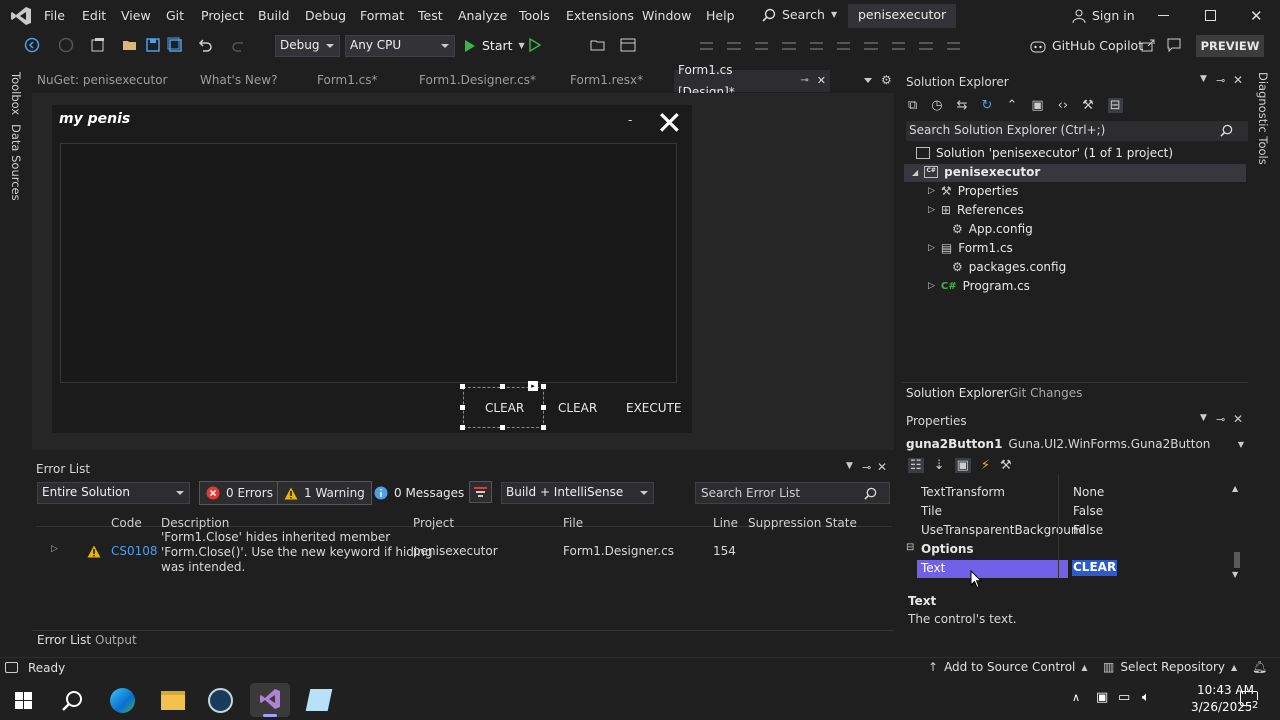 The image size is (1280, 720). What do you see at coordinates (1063, 105) in the screenshot?
I see `code-icon: ‹›` at bounding box center [1063, 105].